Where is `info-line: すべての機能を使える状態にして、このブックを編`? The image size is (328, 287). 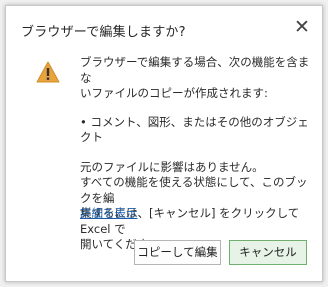
info-line: すべての機能を使える状態にして、このブックを編 is located at coordinates (194, 190).